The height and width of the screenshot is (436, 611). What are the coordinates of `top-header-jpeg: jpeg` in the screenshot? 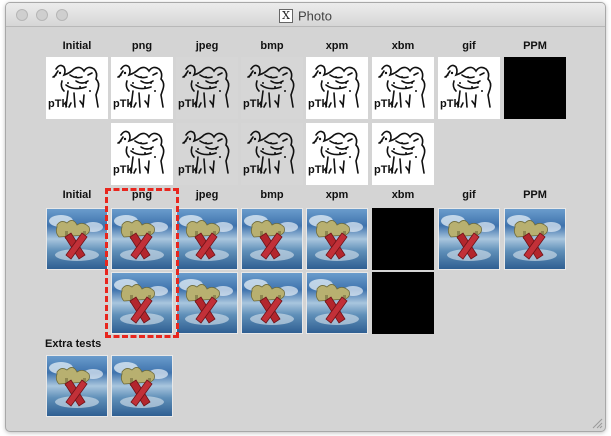 It's located at (207, 46).